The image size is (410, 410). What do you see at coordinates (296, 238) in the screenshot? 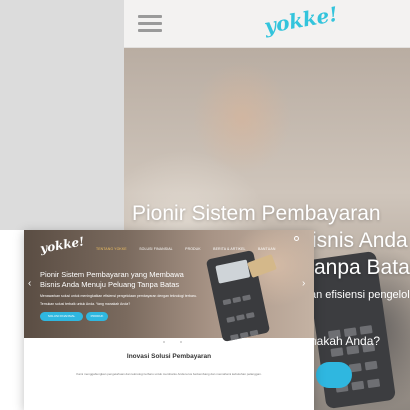
I see `search-icon` at bounding box center [296, 238].